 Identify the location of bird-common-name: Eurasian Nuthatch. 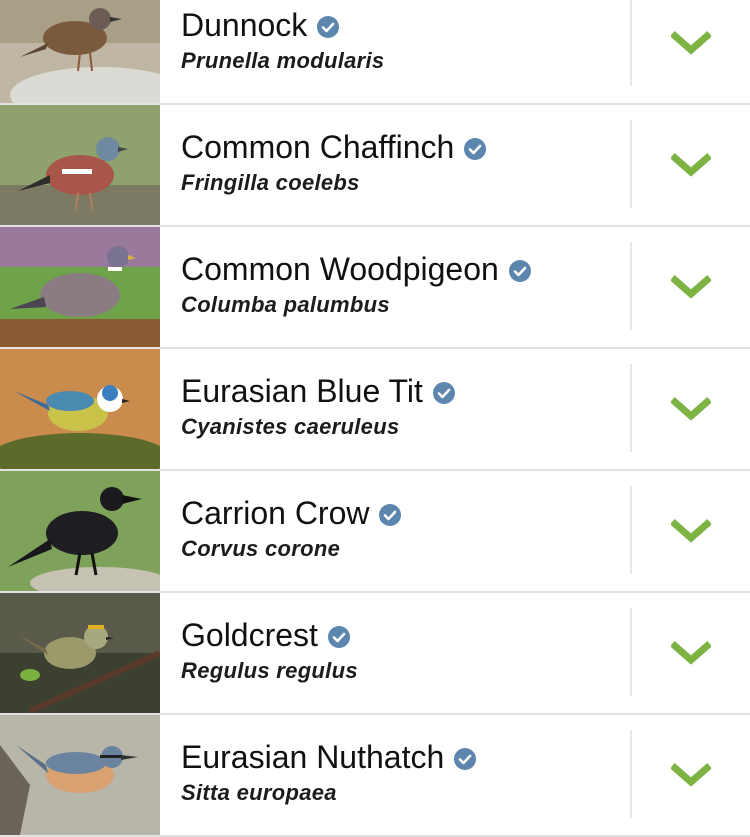
(313, 757).